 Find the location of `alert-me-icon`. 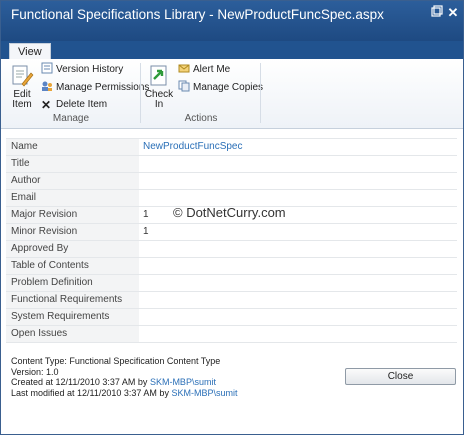

alert-me-icon is located at coordinates (184, 68).